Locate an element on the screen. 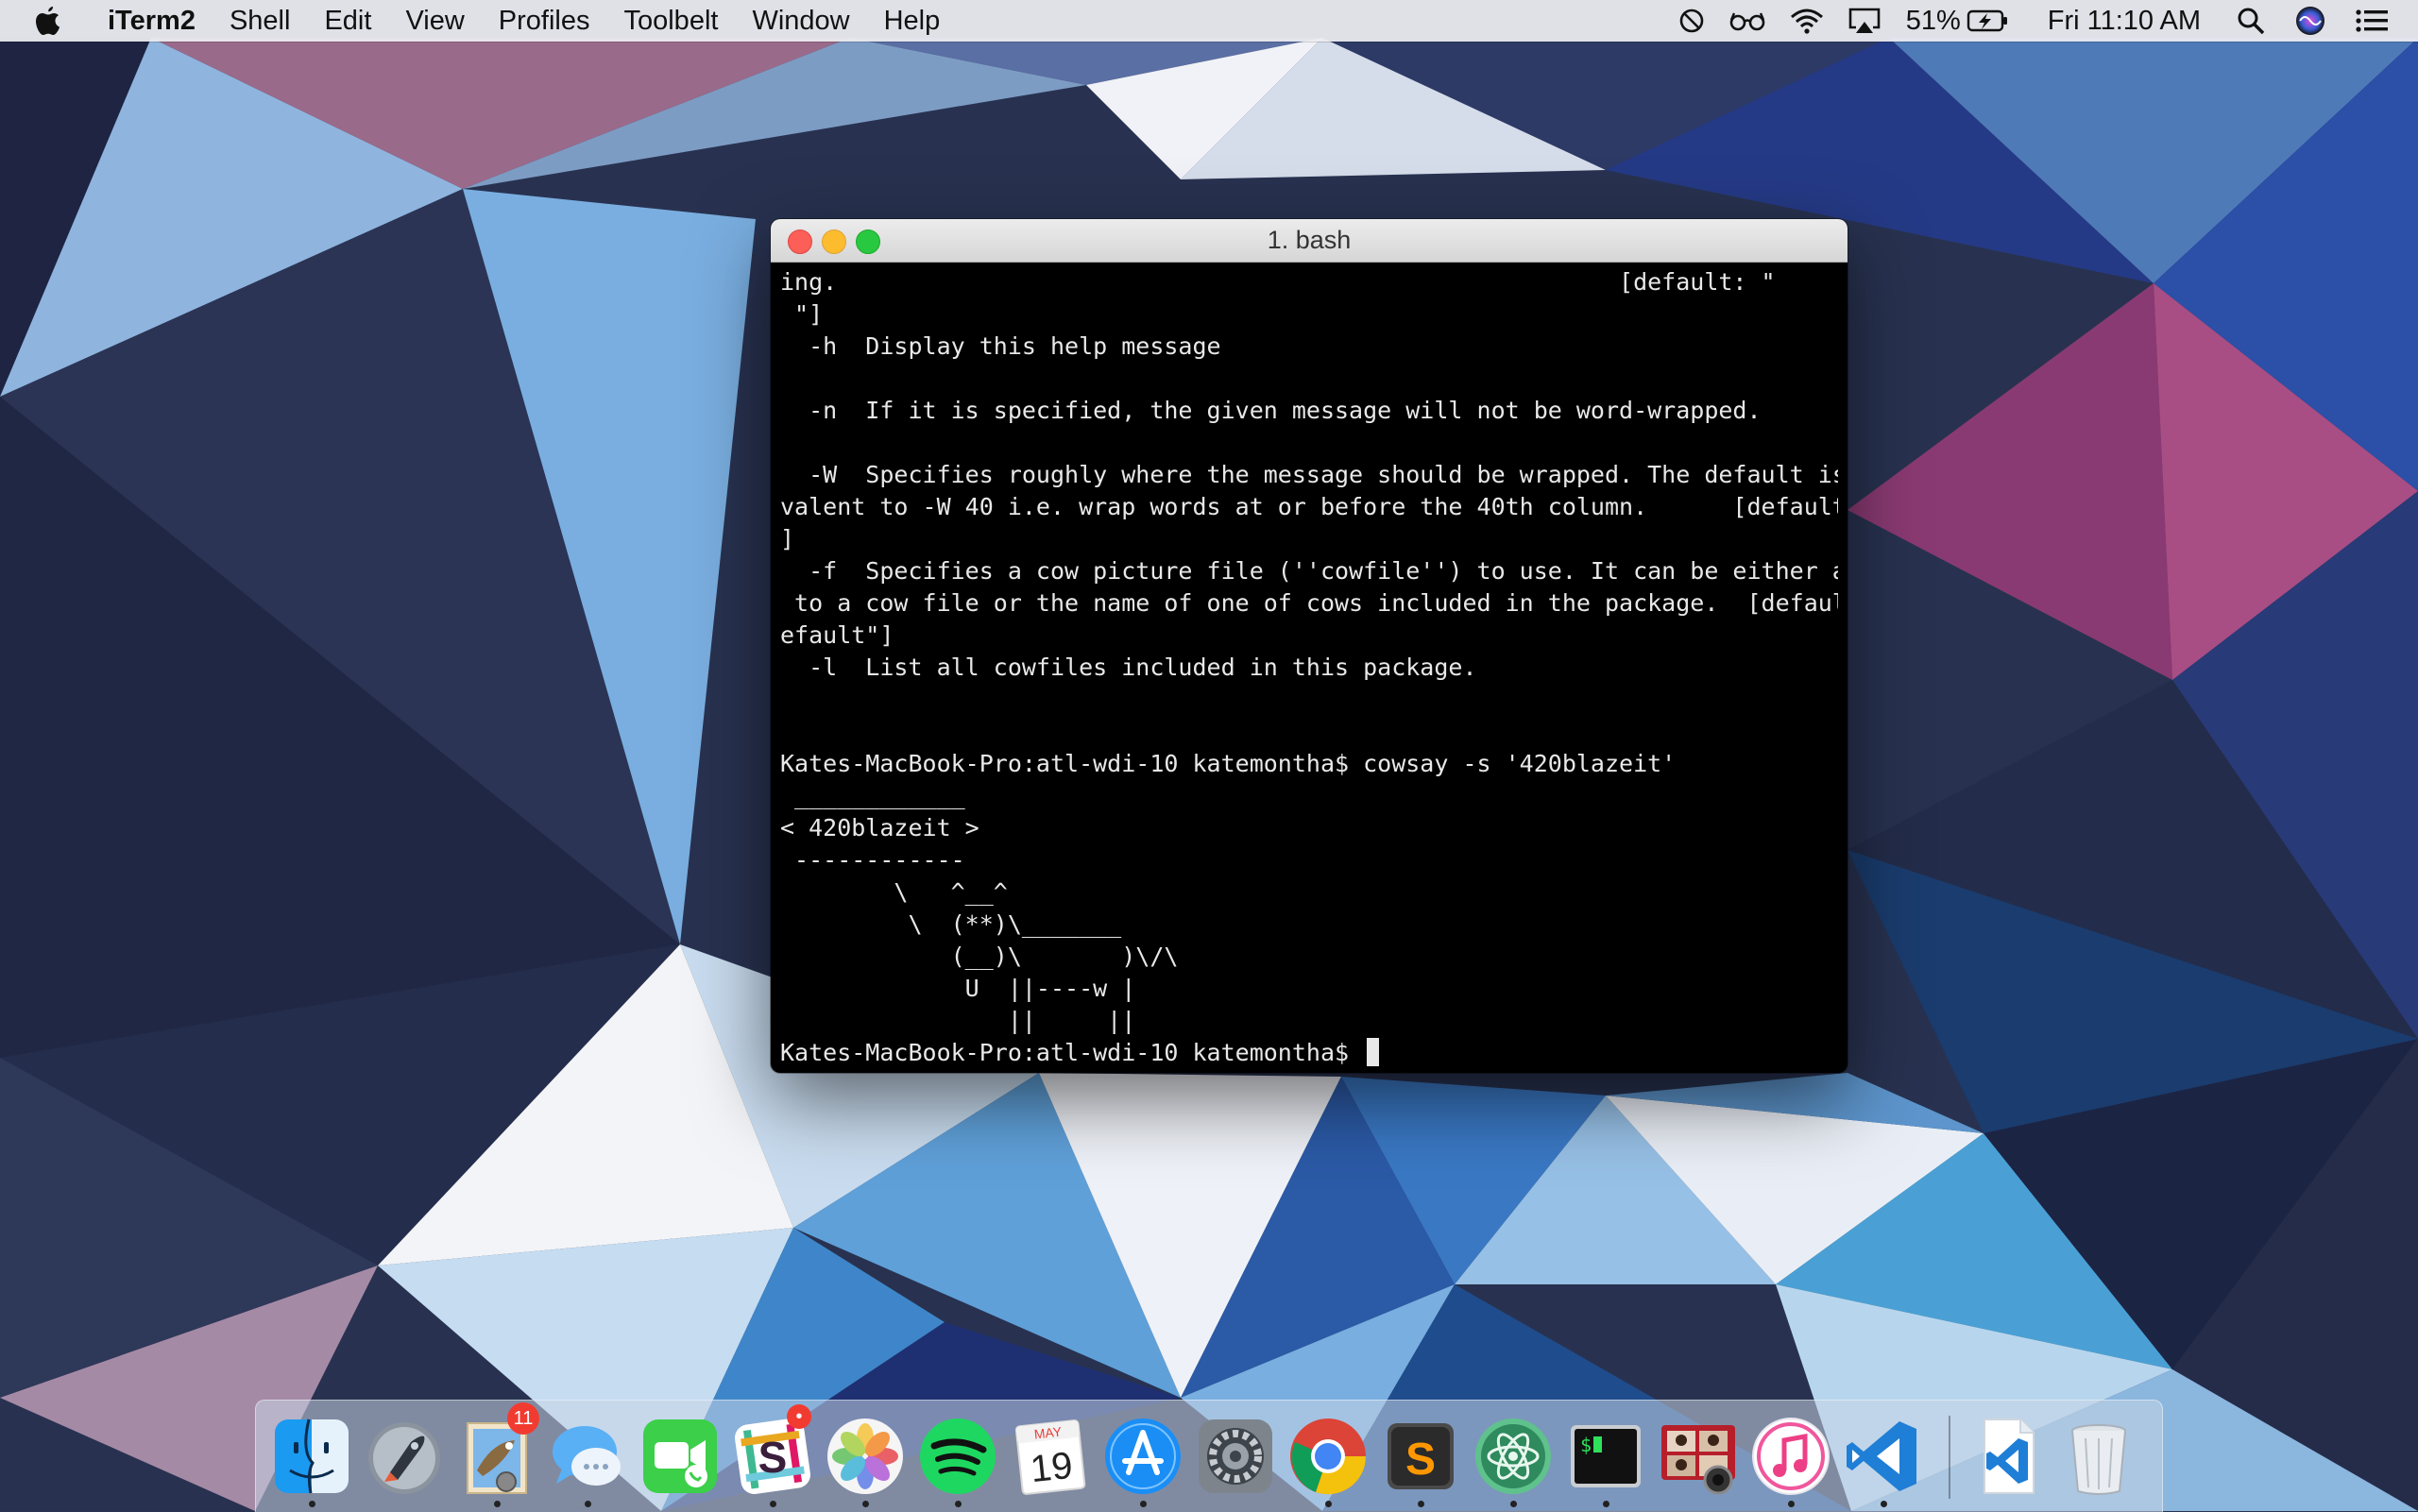  app-store-icon is located at coordinates (1143, 1456).